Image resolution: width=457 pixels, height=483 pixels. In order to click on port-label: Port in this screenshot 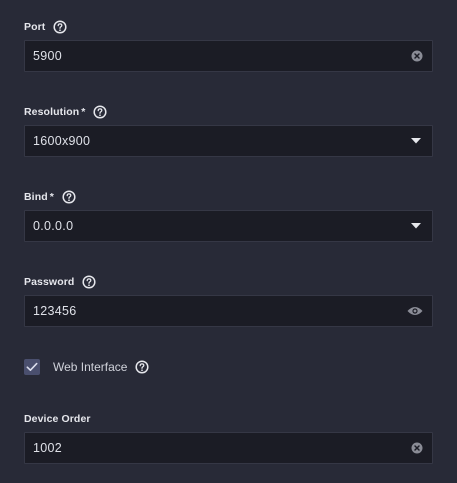, I will do `click(35, 27)`.